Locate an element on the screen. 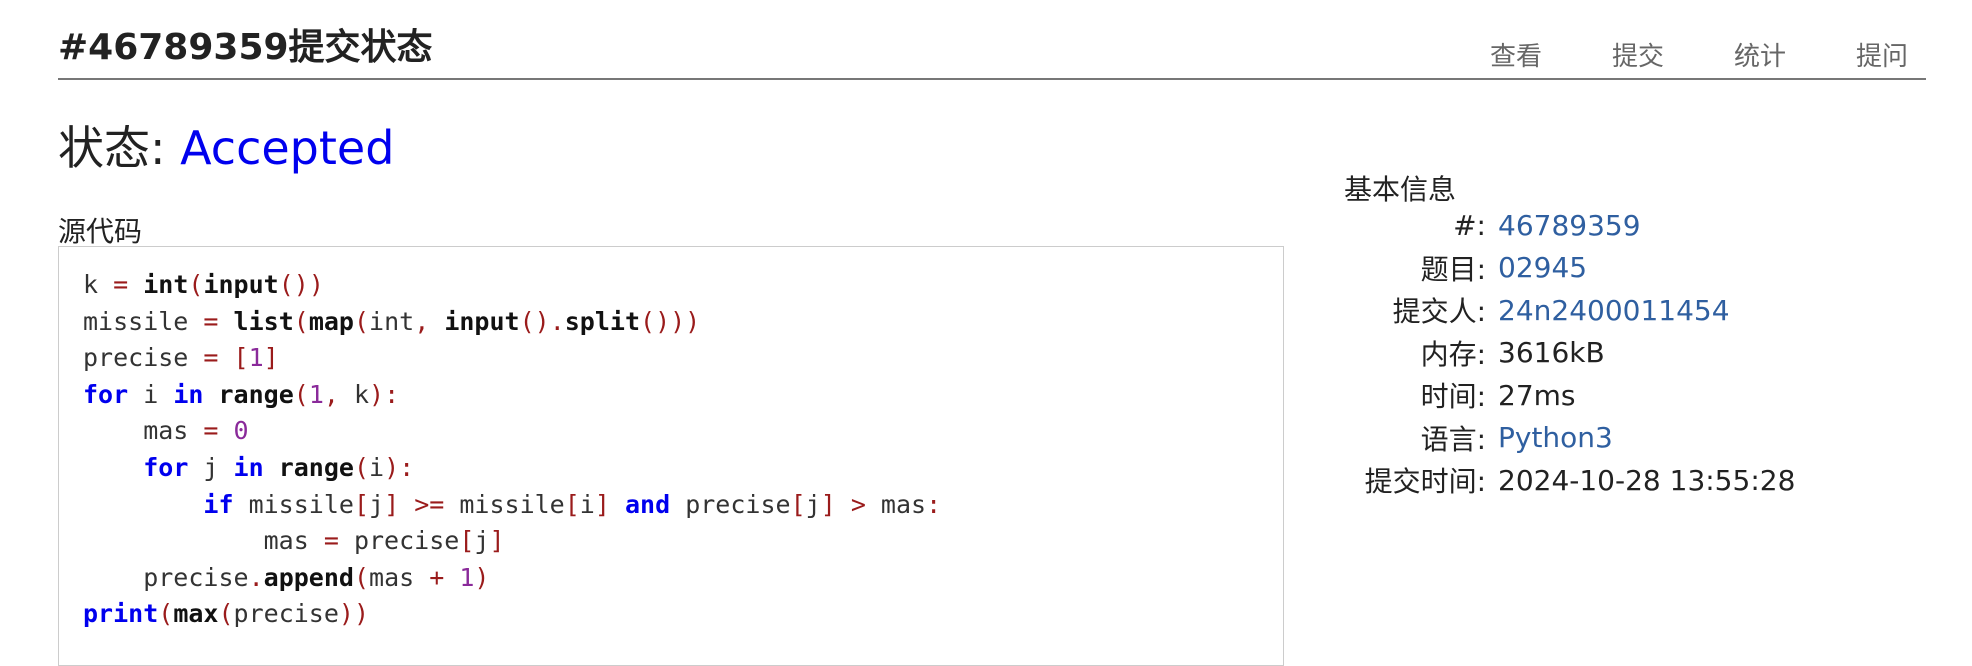  info-key: 内存: is located at coordinates (1453, 354).